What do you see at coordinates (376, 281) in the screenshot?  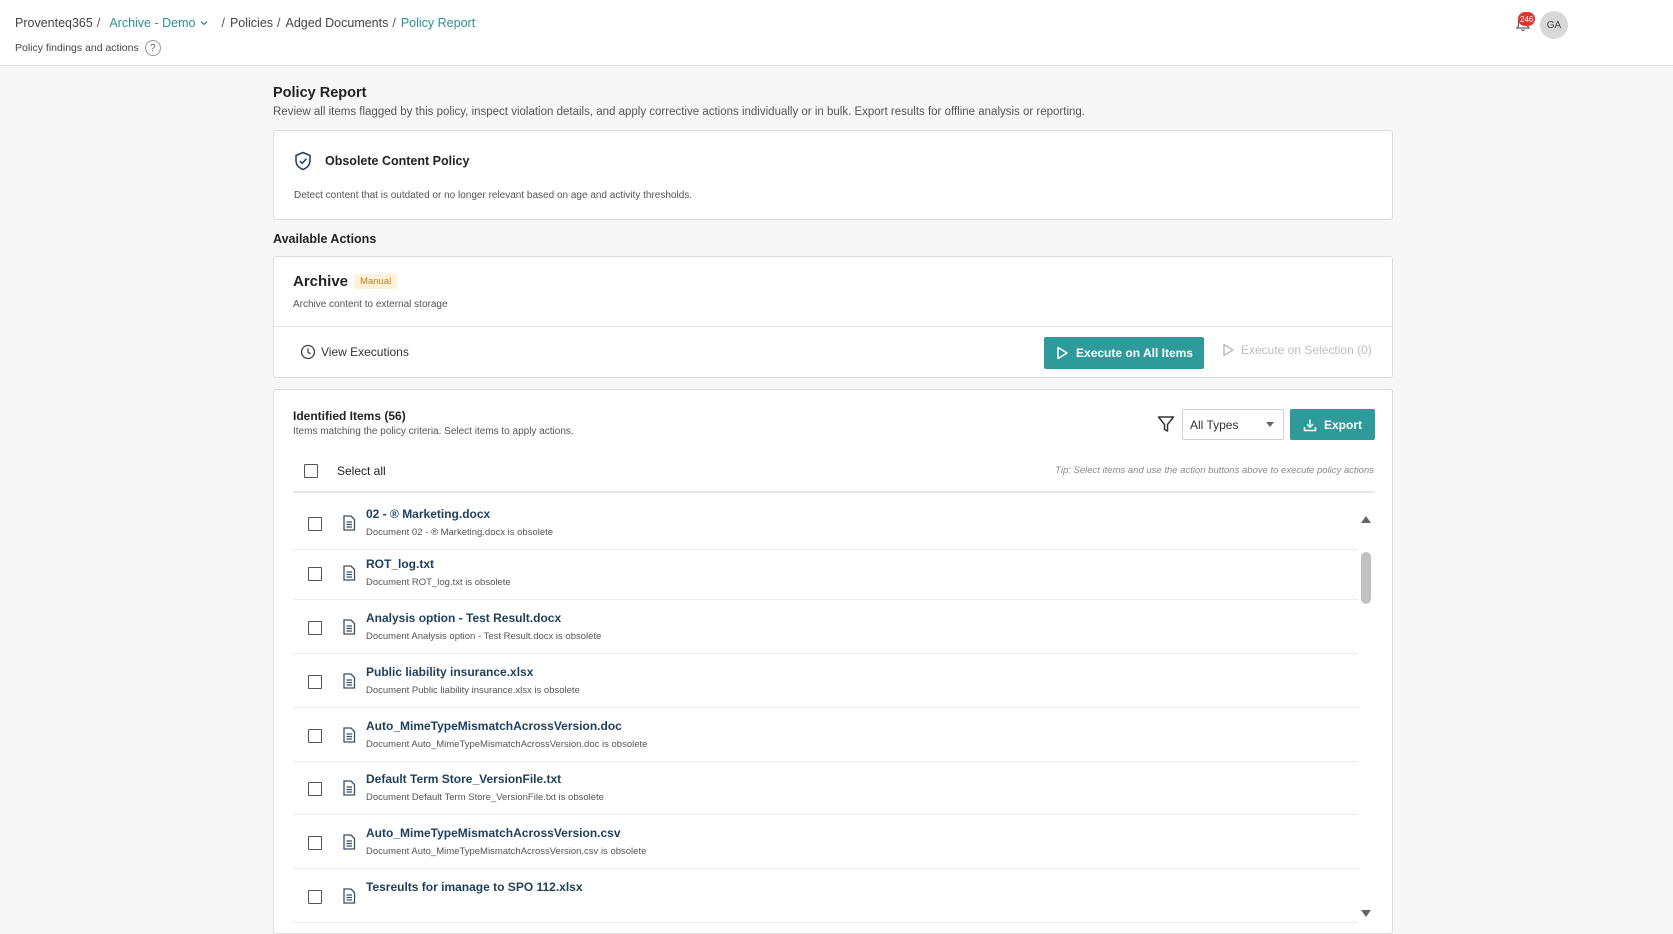 I see `manual-badge: Manual` at bounding box center [376, 281].